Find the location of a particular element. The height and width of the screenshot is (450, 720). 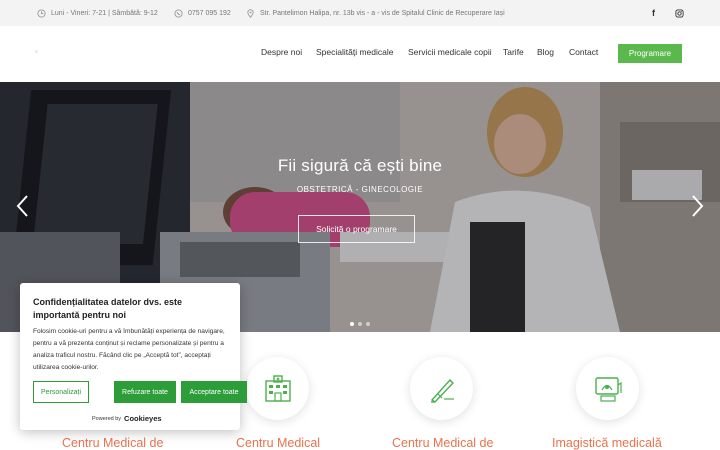

opening-hours-text: Luni - Vineri: 7-21 | Sâmbătă: 9-12 is located at coordinates (104, 13).